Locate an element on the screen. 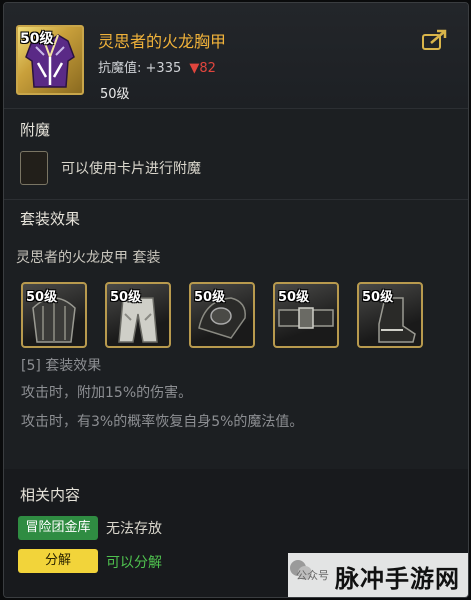 The width and height of the screenshot is (471, 600). set-pieces: 50级 50级 50级 50级 50级 is located at coordinates (231, 316).